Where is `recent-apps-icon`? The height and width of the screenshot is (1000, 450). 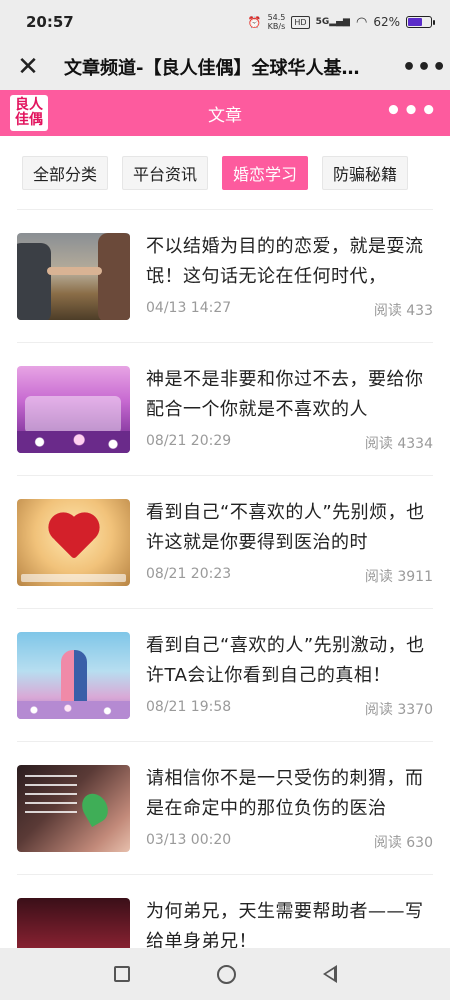
recent-apps-icon is located at coordinates (121, 974).